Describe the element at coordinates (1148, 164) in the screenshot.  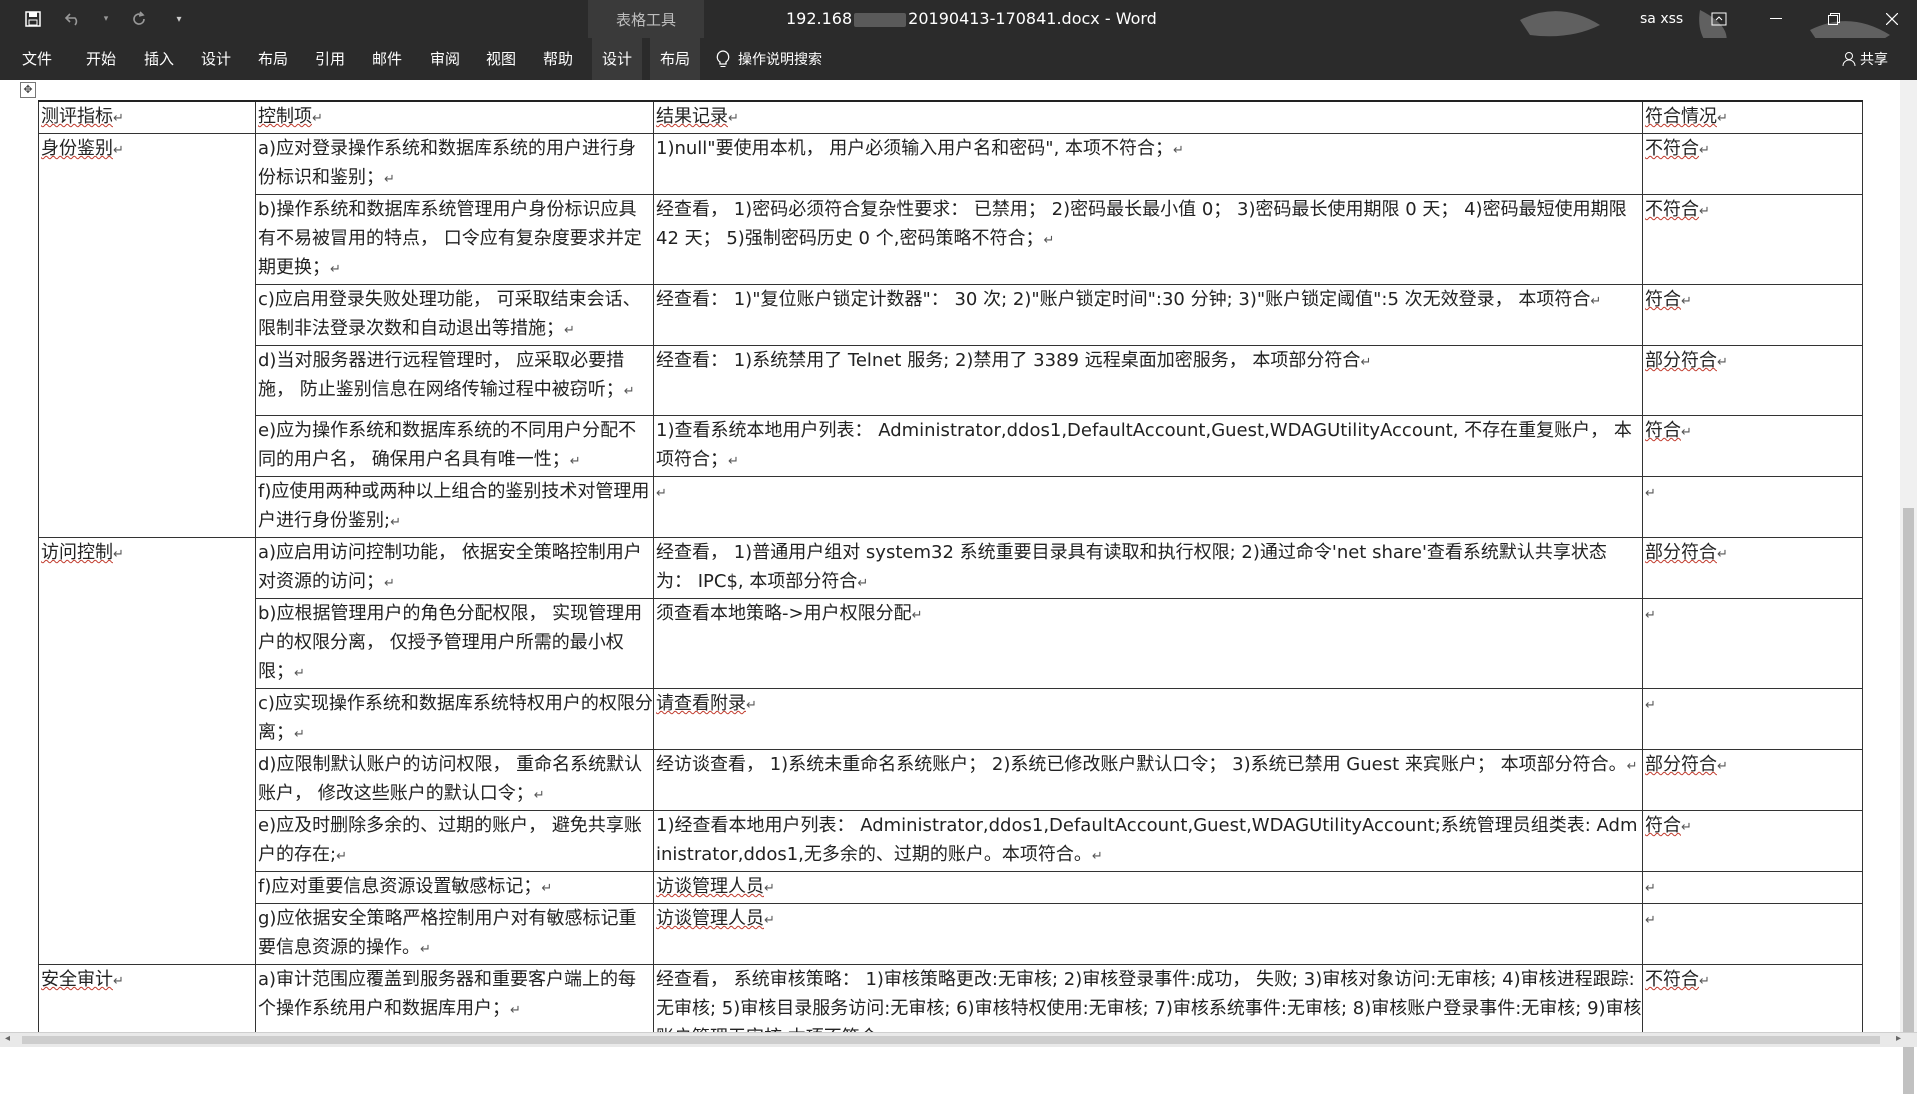
I see `result-cell: 1)null"要使用本机， 用户必须输入用户名和密码", 本项不符合；↵` at that location.